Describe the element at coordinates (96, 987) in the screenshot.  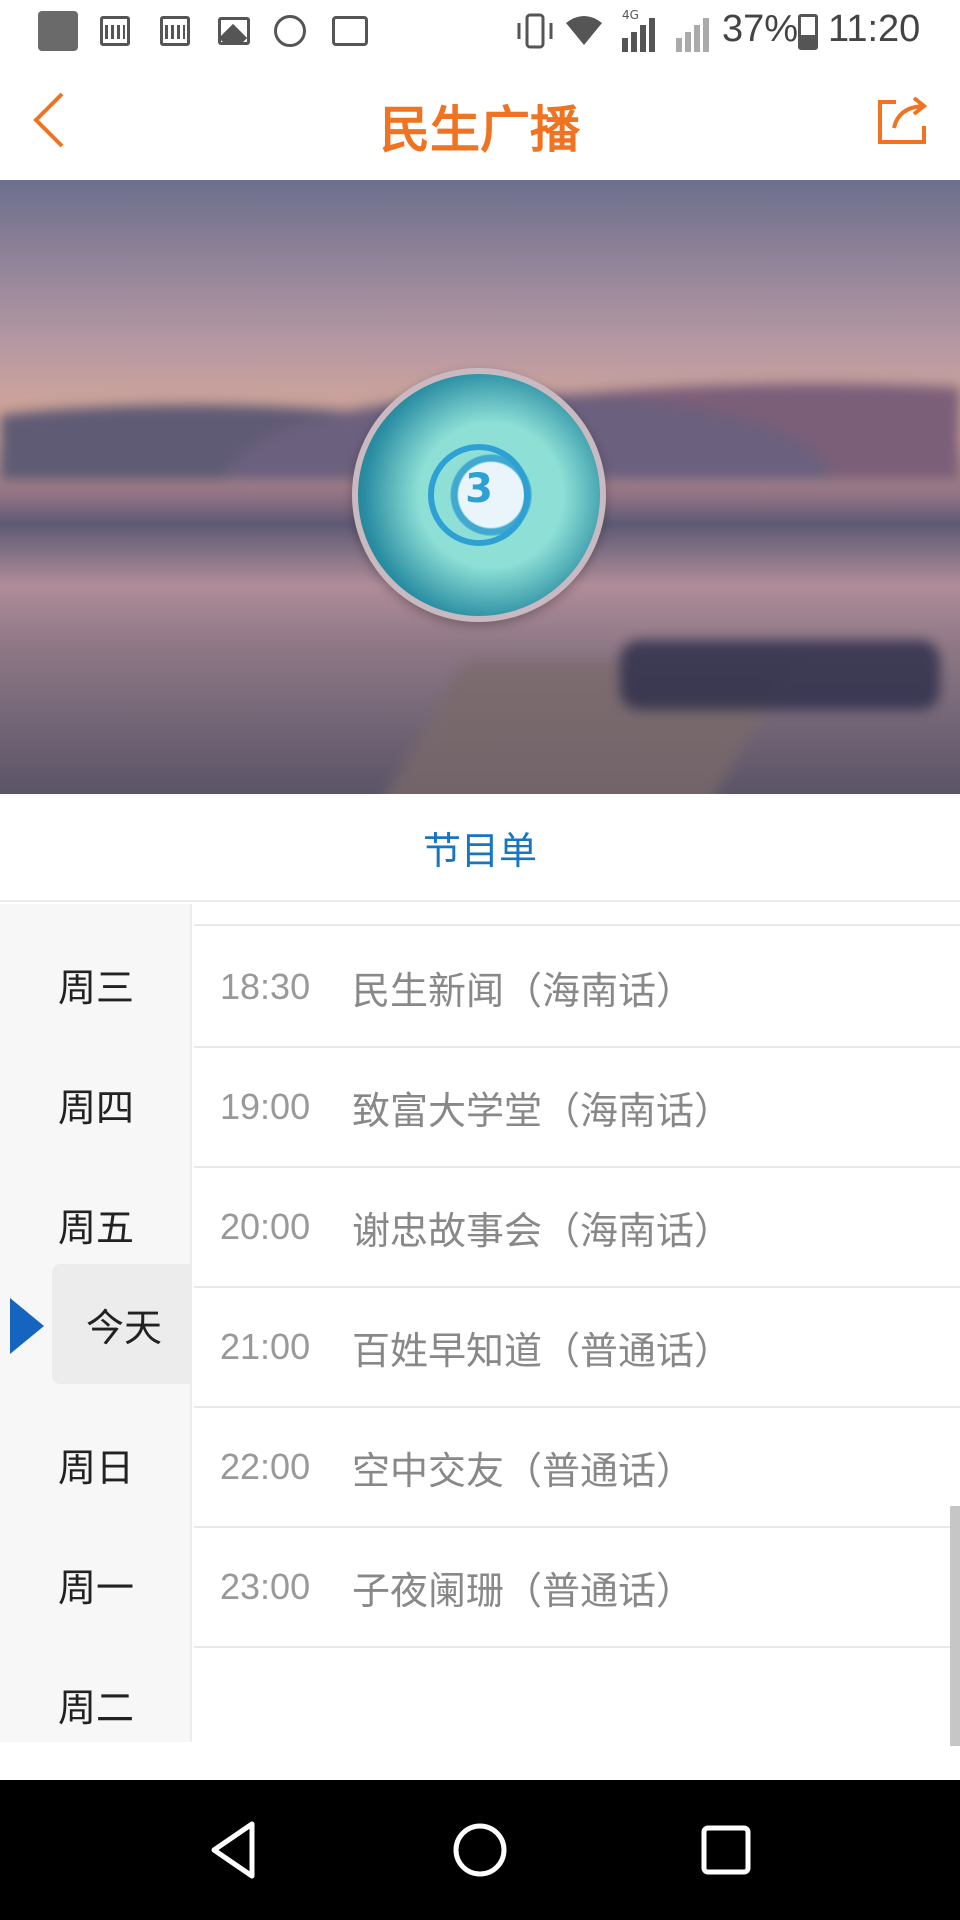
I see `day-label: 周三` at that location.